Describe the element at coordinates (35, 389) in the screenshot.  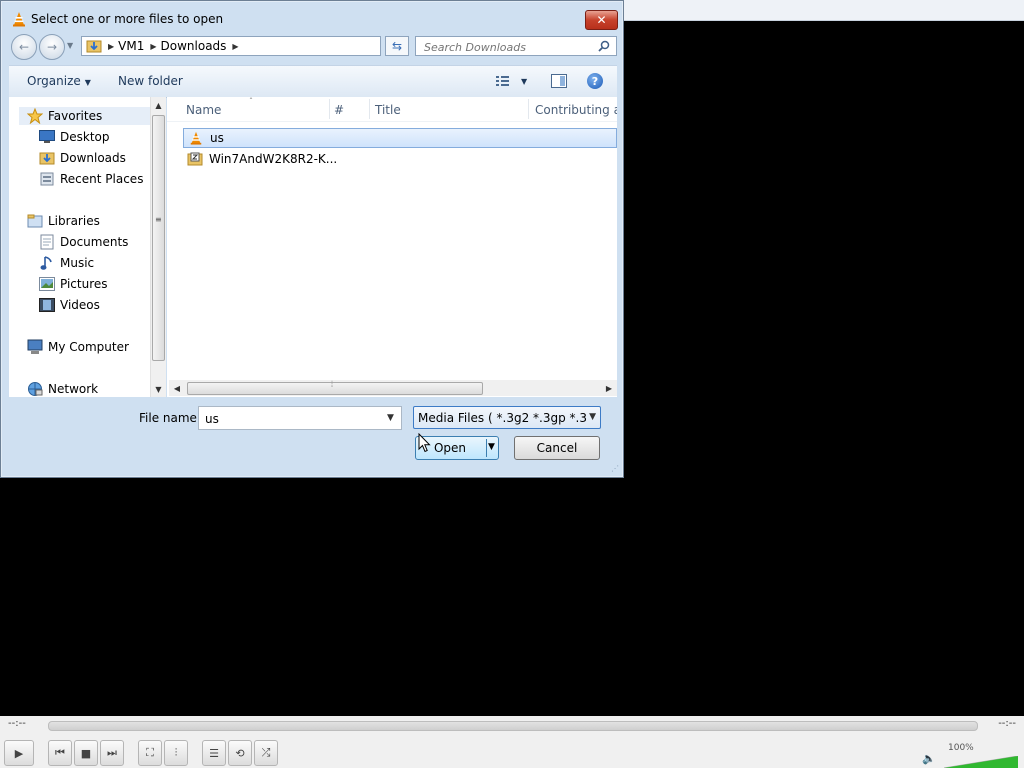
I see `network-icon` at that location.